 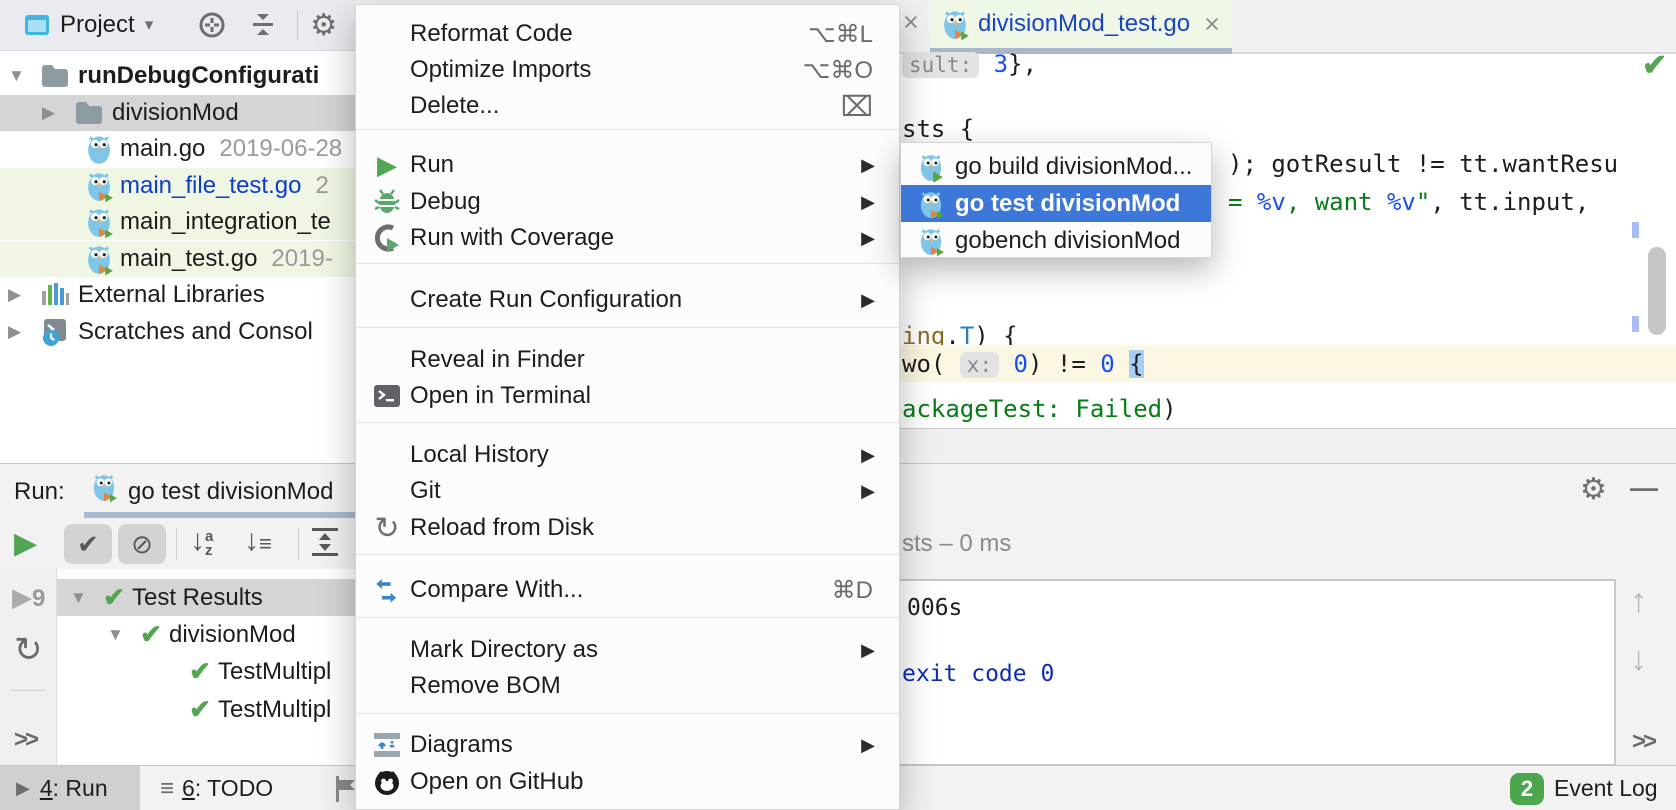 I want to click on menu-item-create-run-configuration: Create Run Configuration ▶, so click(x=627, y=300).